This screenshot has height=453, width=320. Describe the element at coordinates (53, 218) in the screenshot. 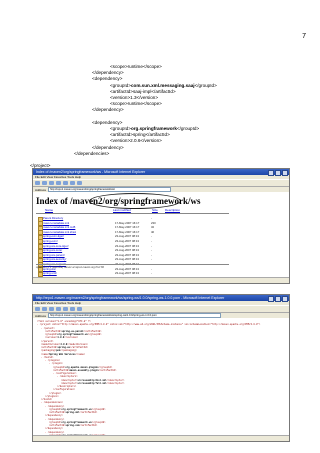

I see `file-link: Parent Directory` at that location.